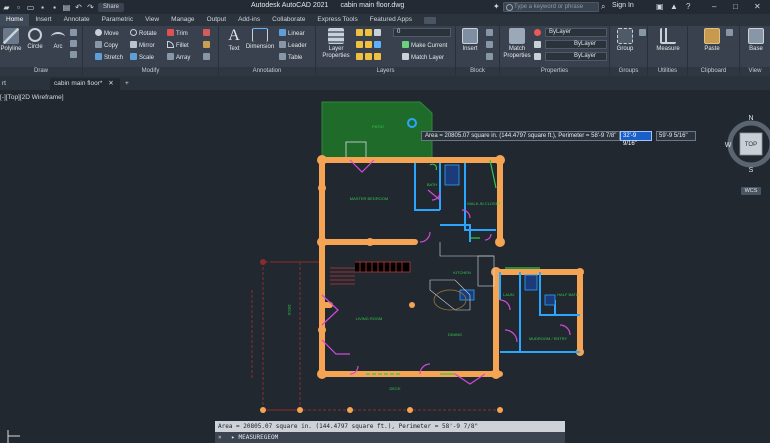 This screenshot has width=770, height=443. What do you see at coordinates (249, 20) in the screenshot?
I see `tab-add-ins: Add-ins` at bounding box center [249, 20].